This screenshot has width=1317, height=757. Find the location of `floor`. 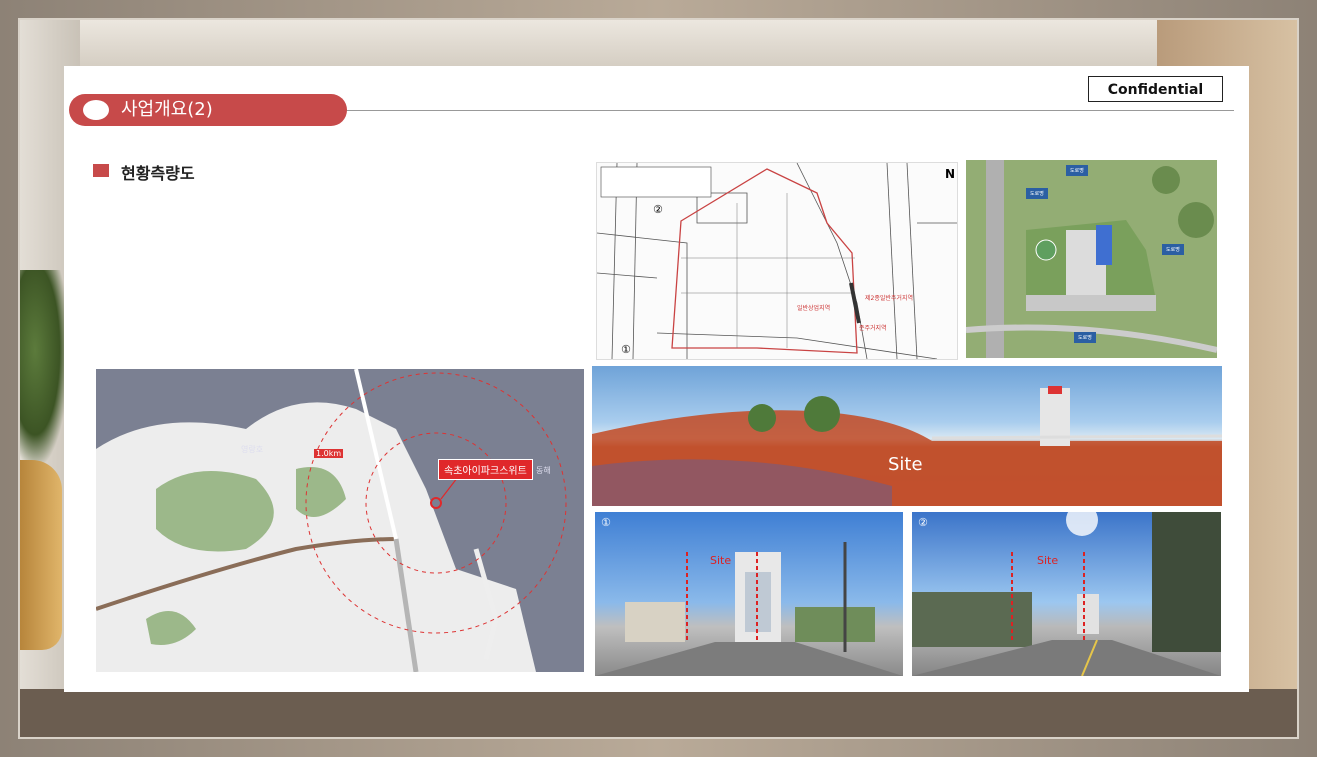

floor is located at coordinates (658, 713).